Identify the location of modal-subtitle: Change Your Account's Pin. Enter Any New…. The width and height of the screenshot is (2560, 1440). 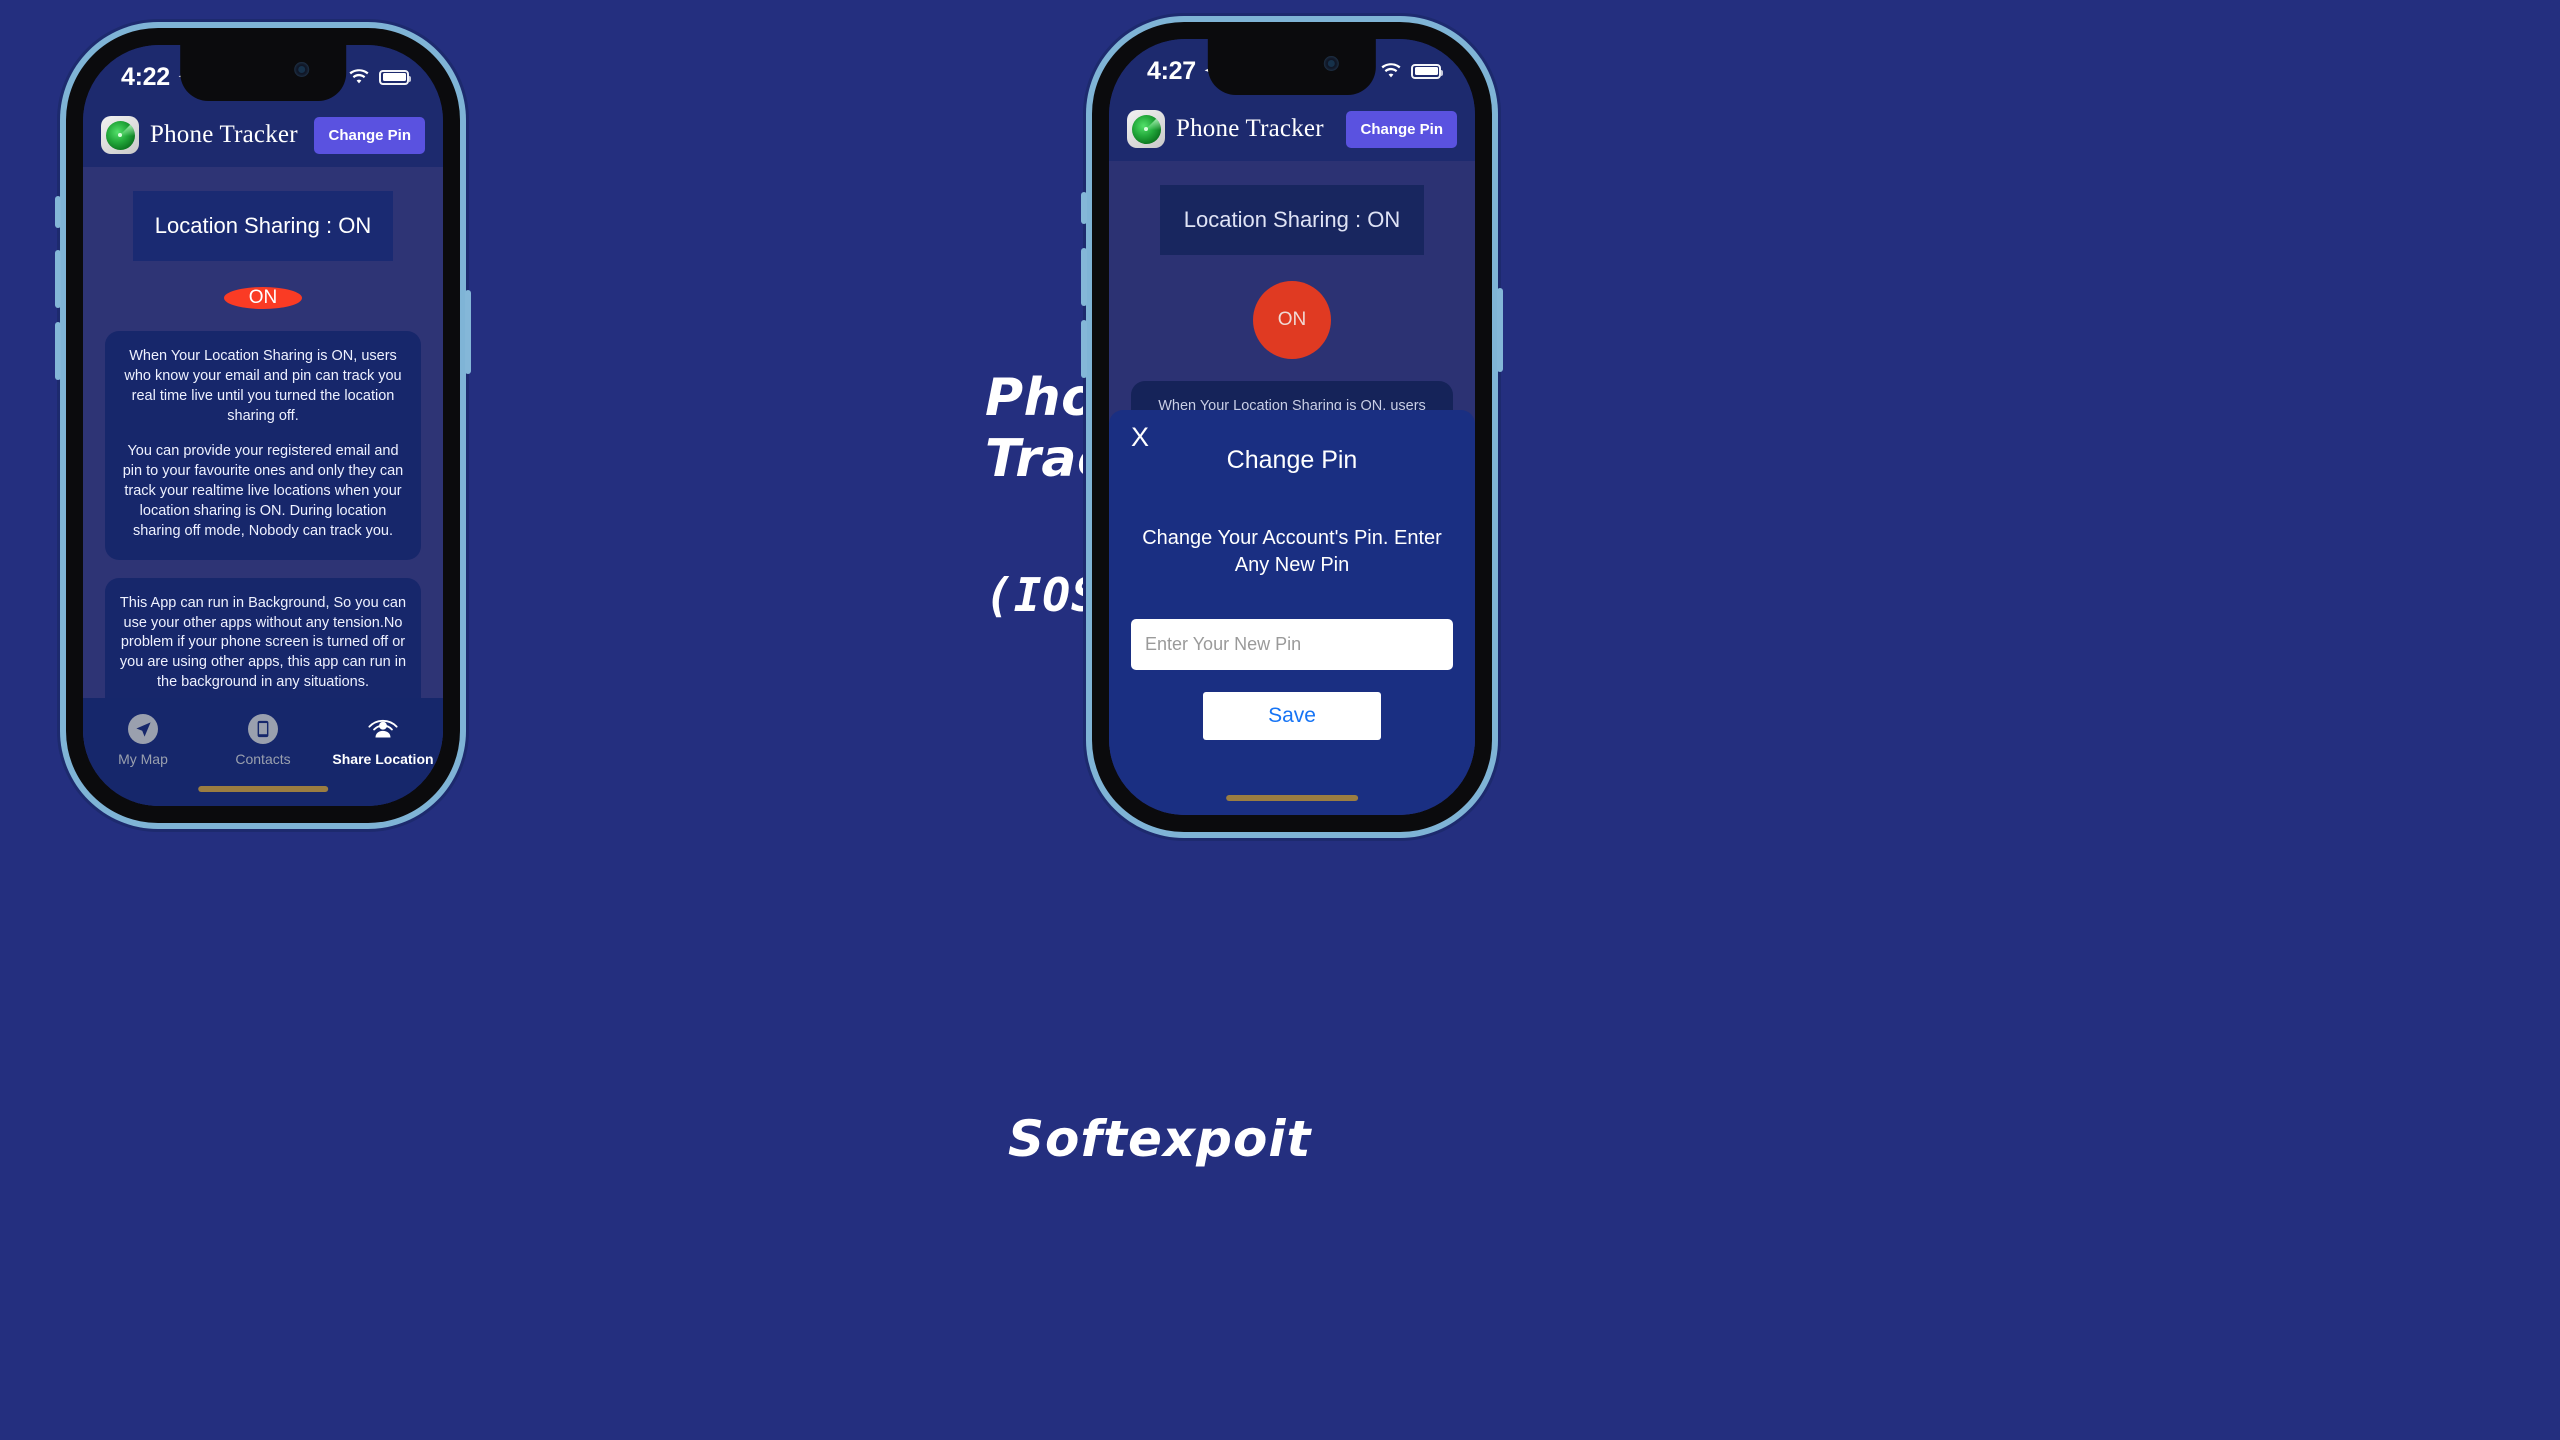
(1292, 551).